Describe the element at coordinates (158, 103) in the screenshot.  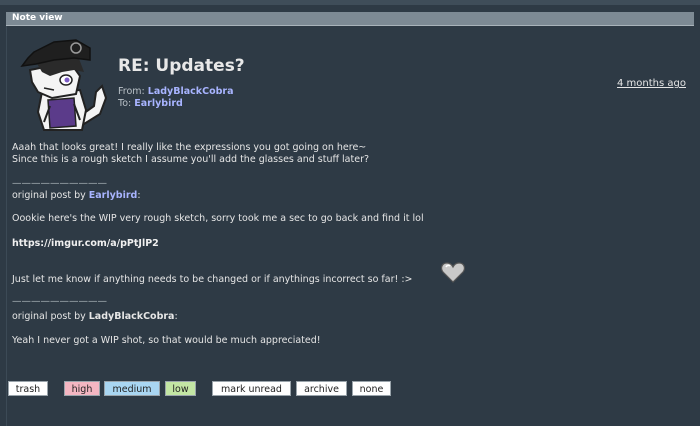
I see `to-user-link: Earlybird` at that location.